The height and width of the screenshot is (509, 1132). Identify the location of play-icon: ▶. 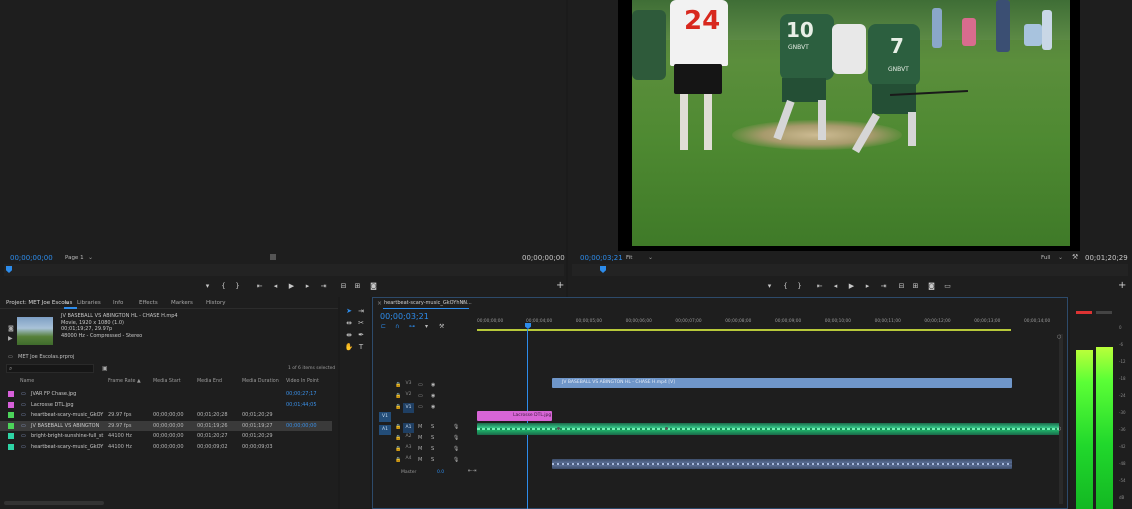
(851, 286).